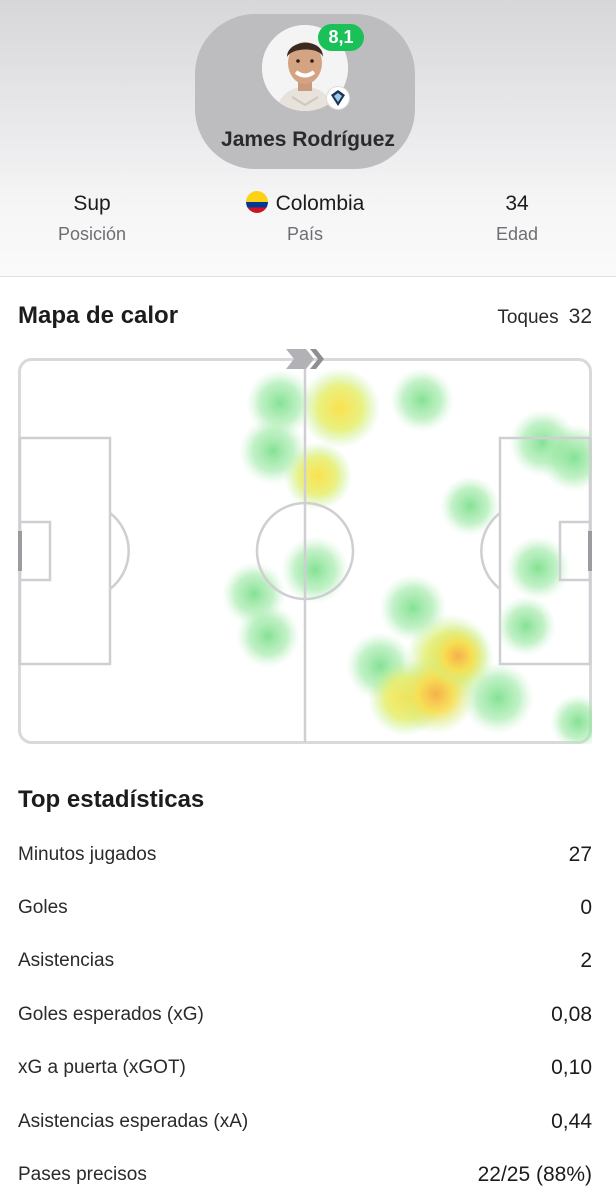 The height and width of the screenshot is (1199, 616). I want to click on country-value: Colombia, so click(320, 203).